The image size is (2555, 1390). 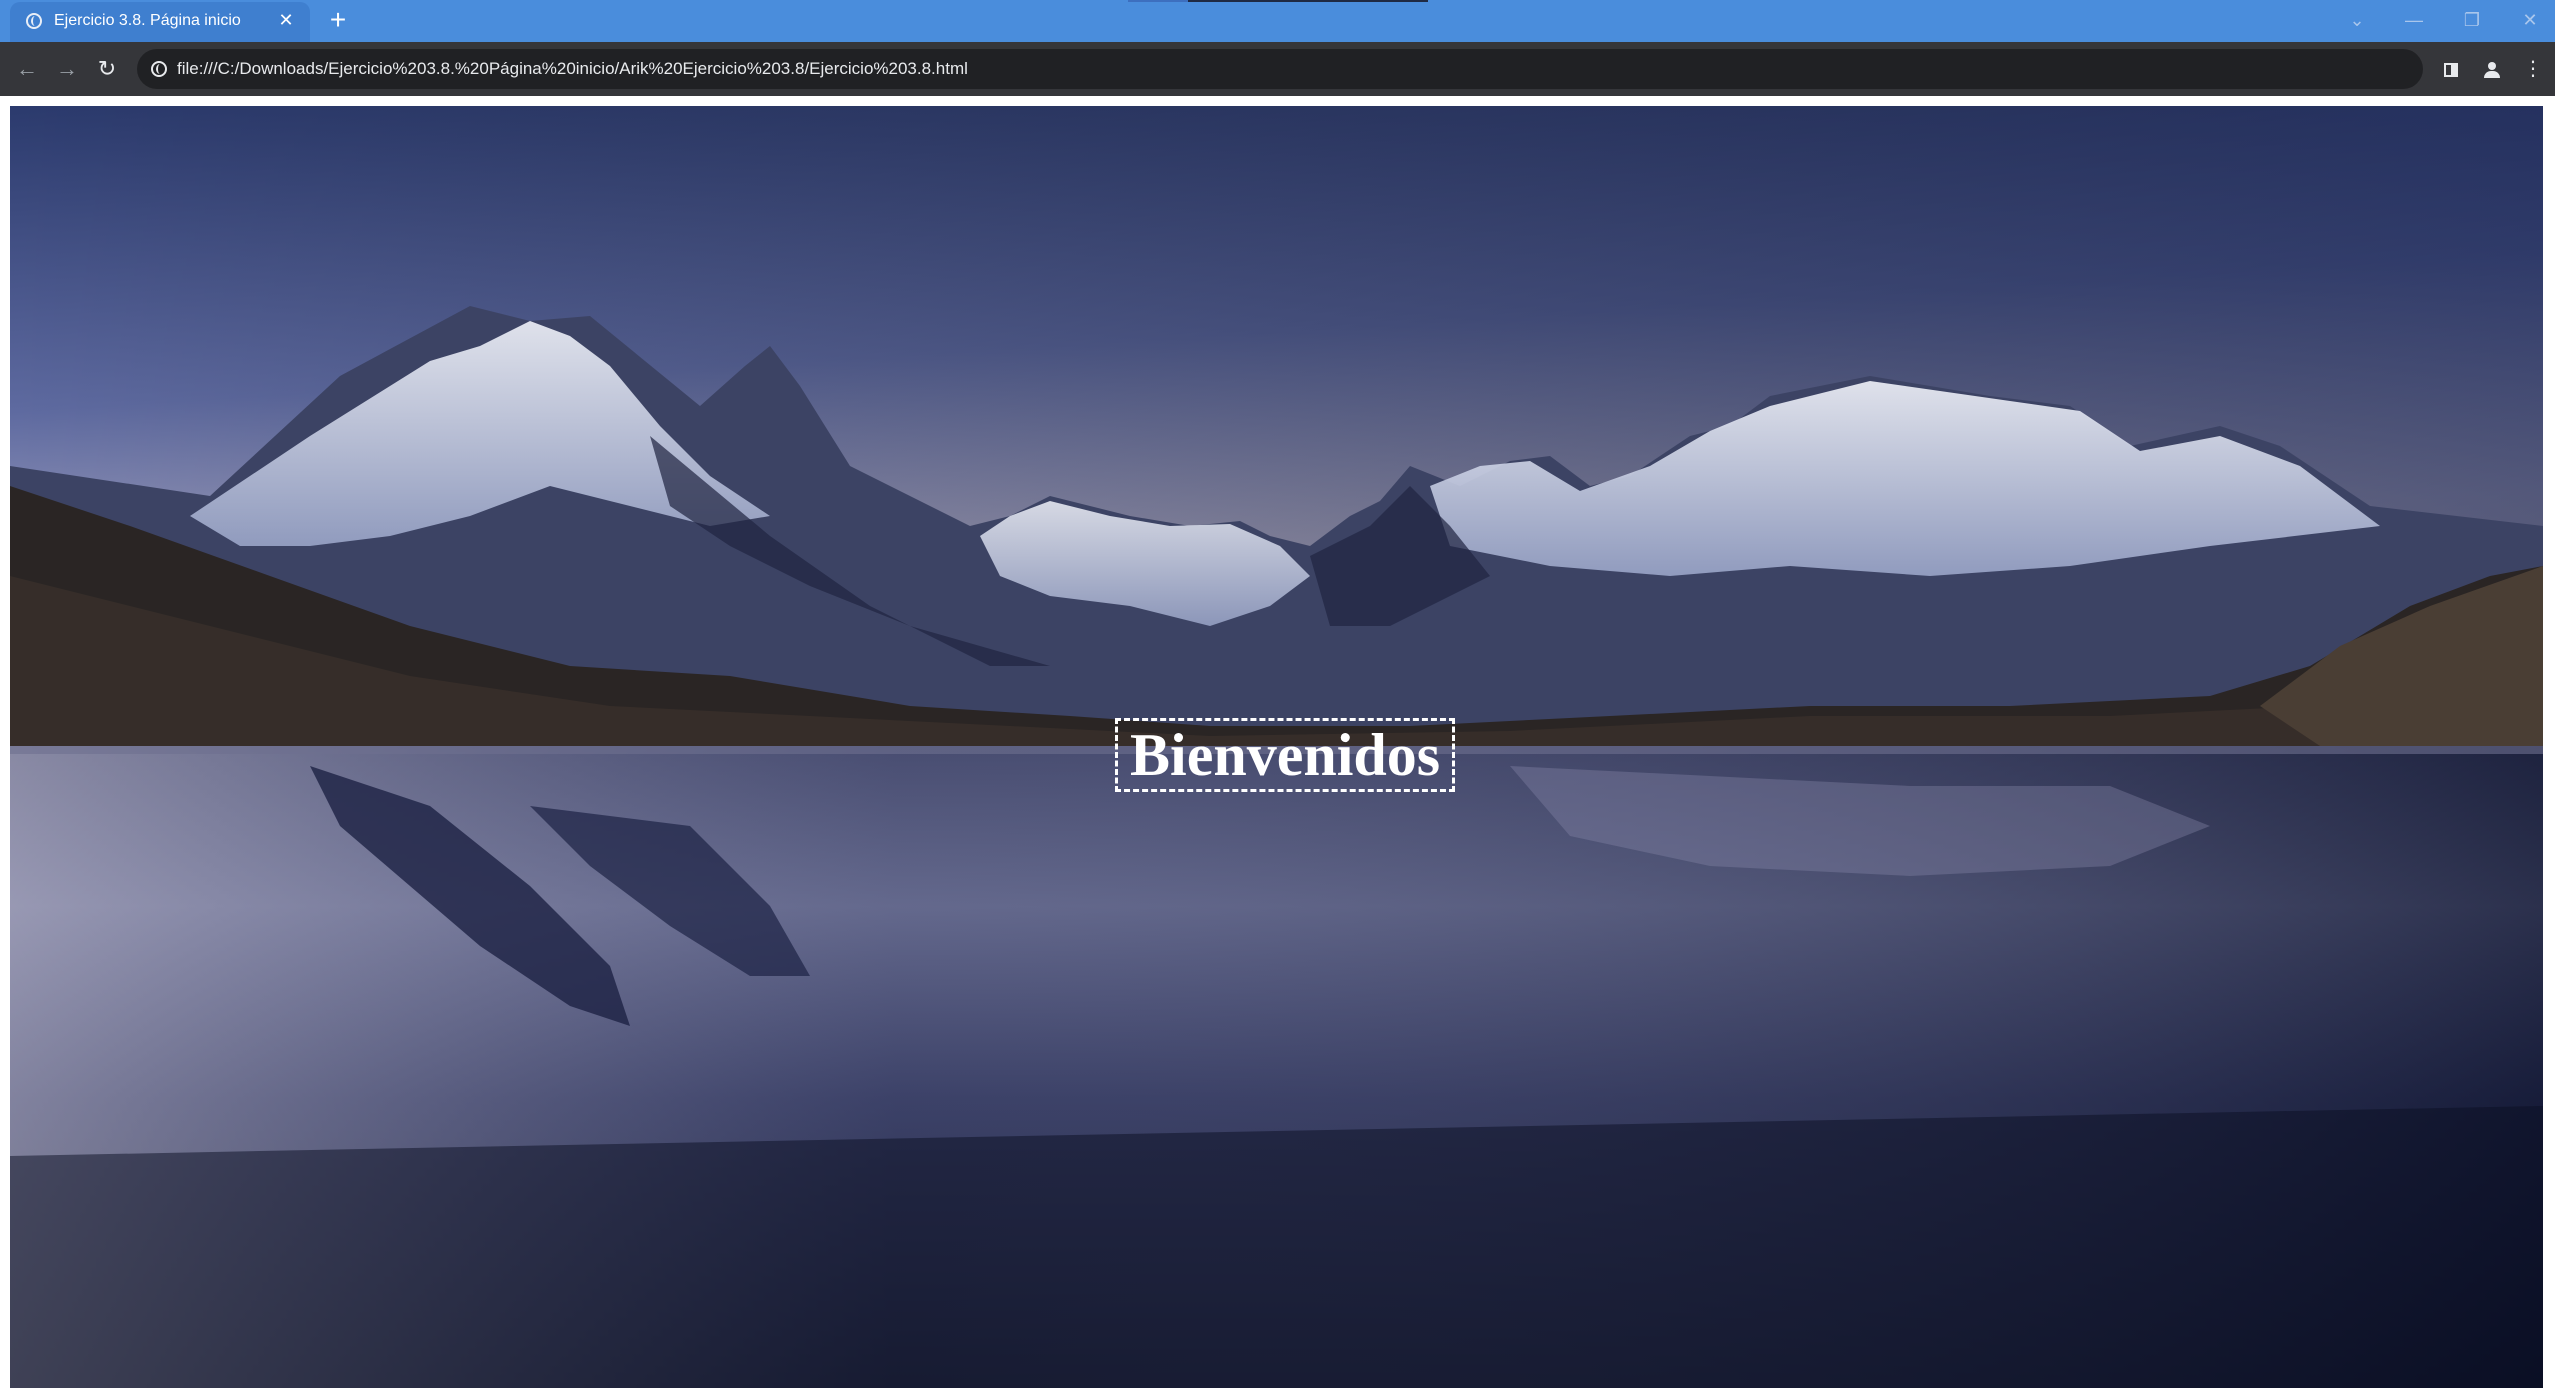 I want to click on window-close-button: ✕, so click(x=2530, y=20).